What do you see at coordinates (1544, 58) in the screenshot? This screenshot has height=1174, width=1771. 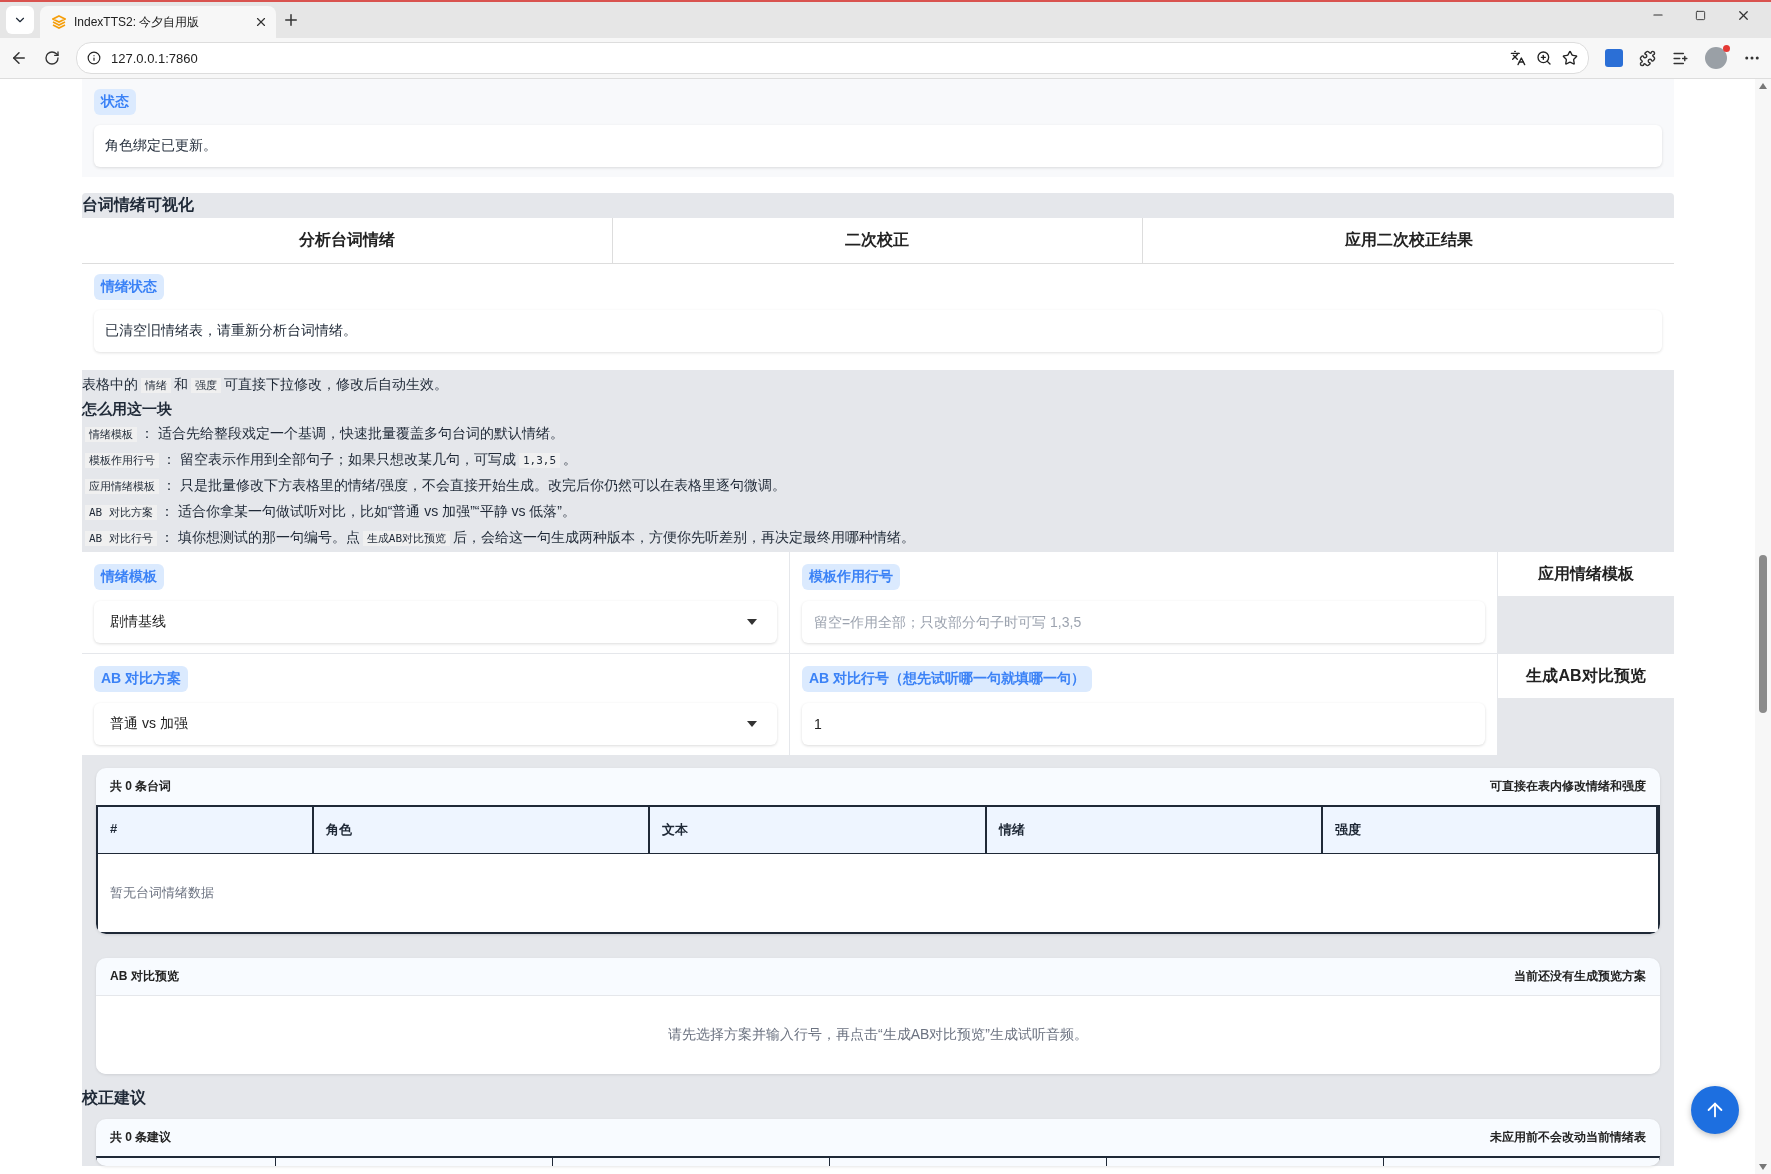 I see `zoom-icon` at bounding box center [1544, 58].